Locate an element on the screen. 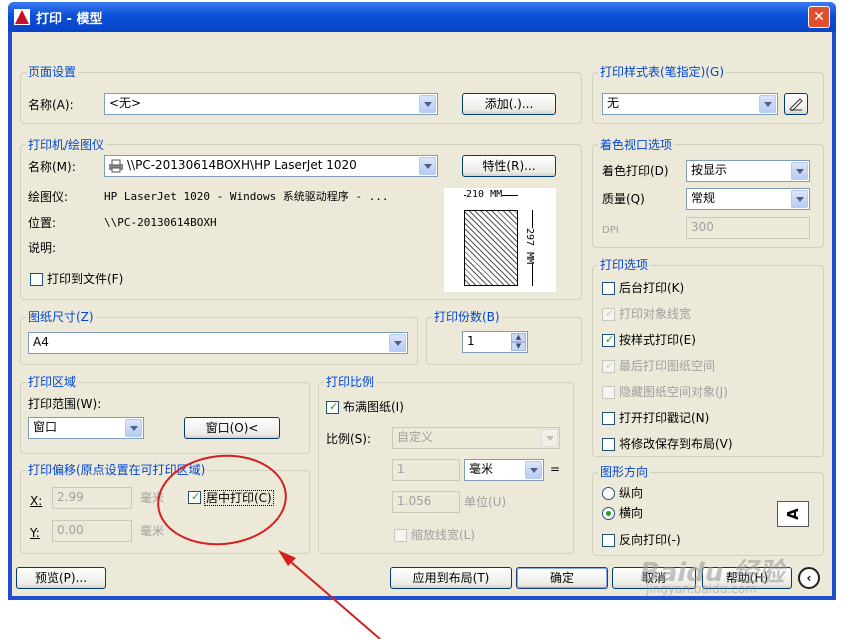 The height and width of the screenshot is (639, 842). window-title: 打印 - 模型 is located at coordinates (69, 19).